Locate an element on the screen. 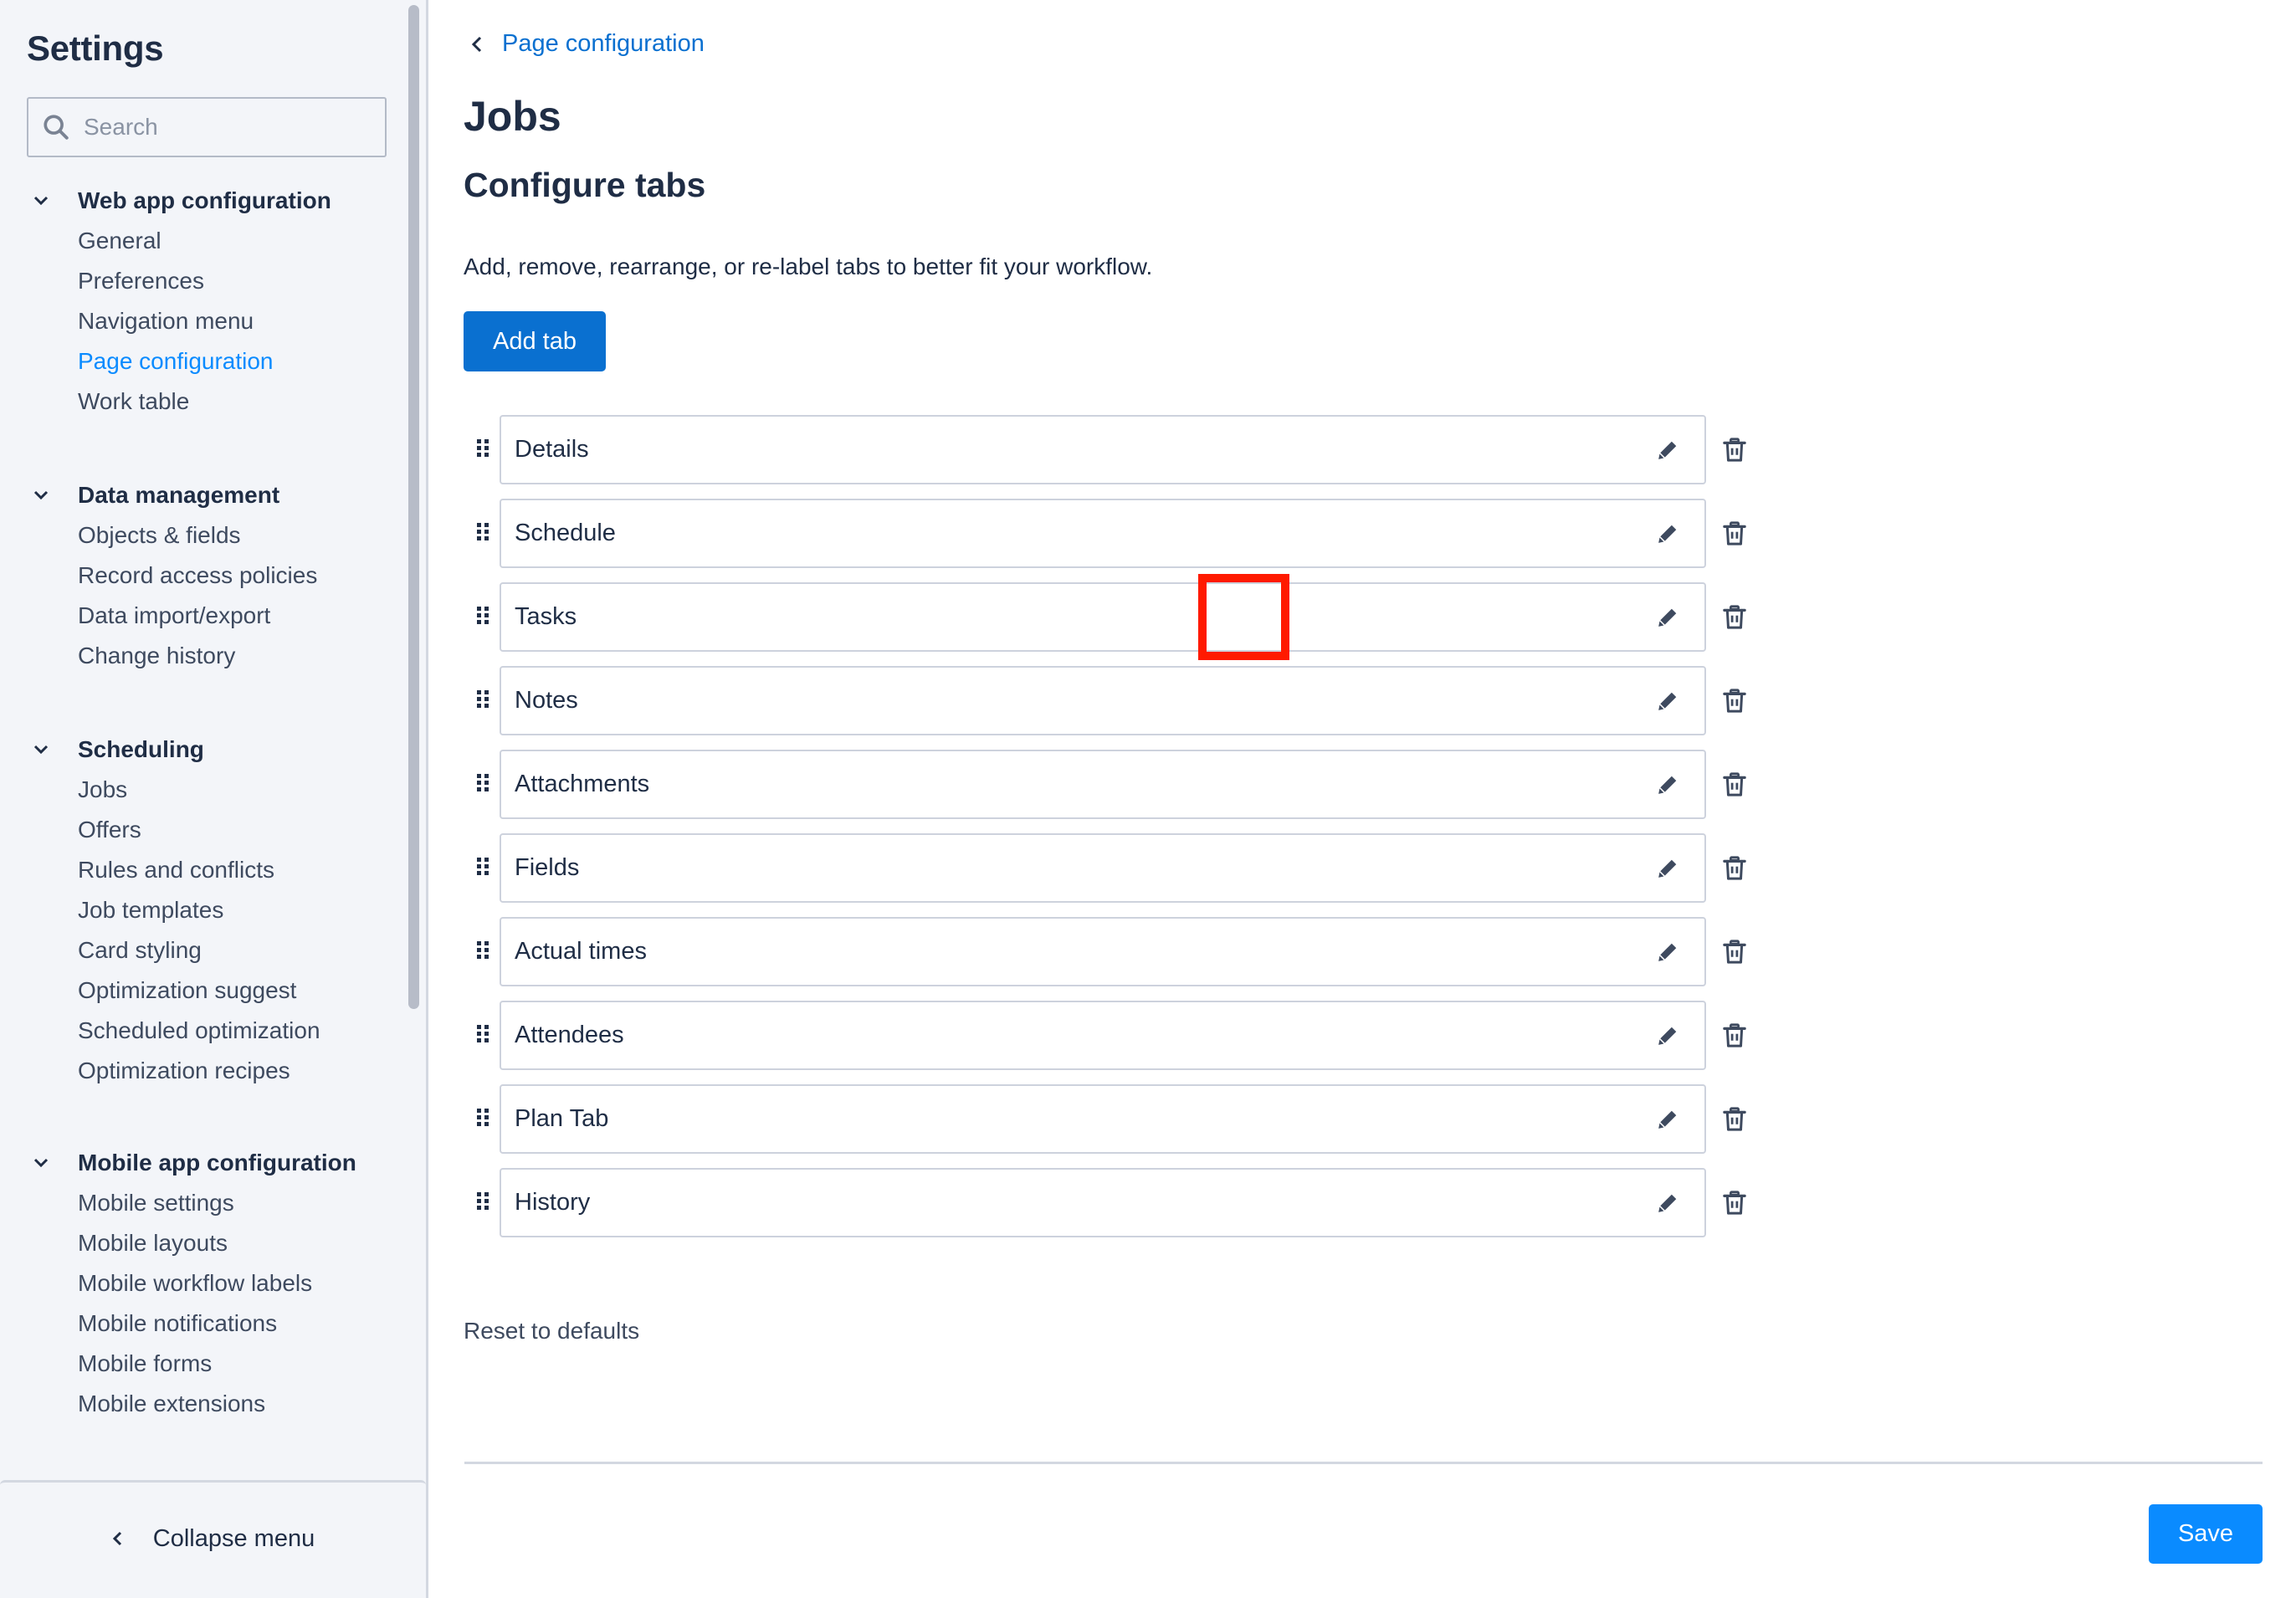  page-title: Jobs is located at coordinates (512, 117).